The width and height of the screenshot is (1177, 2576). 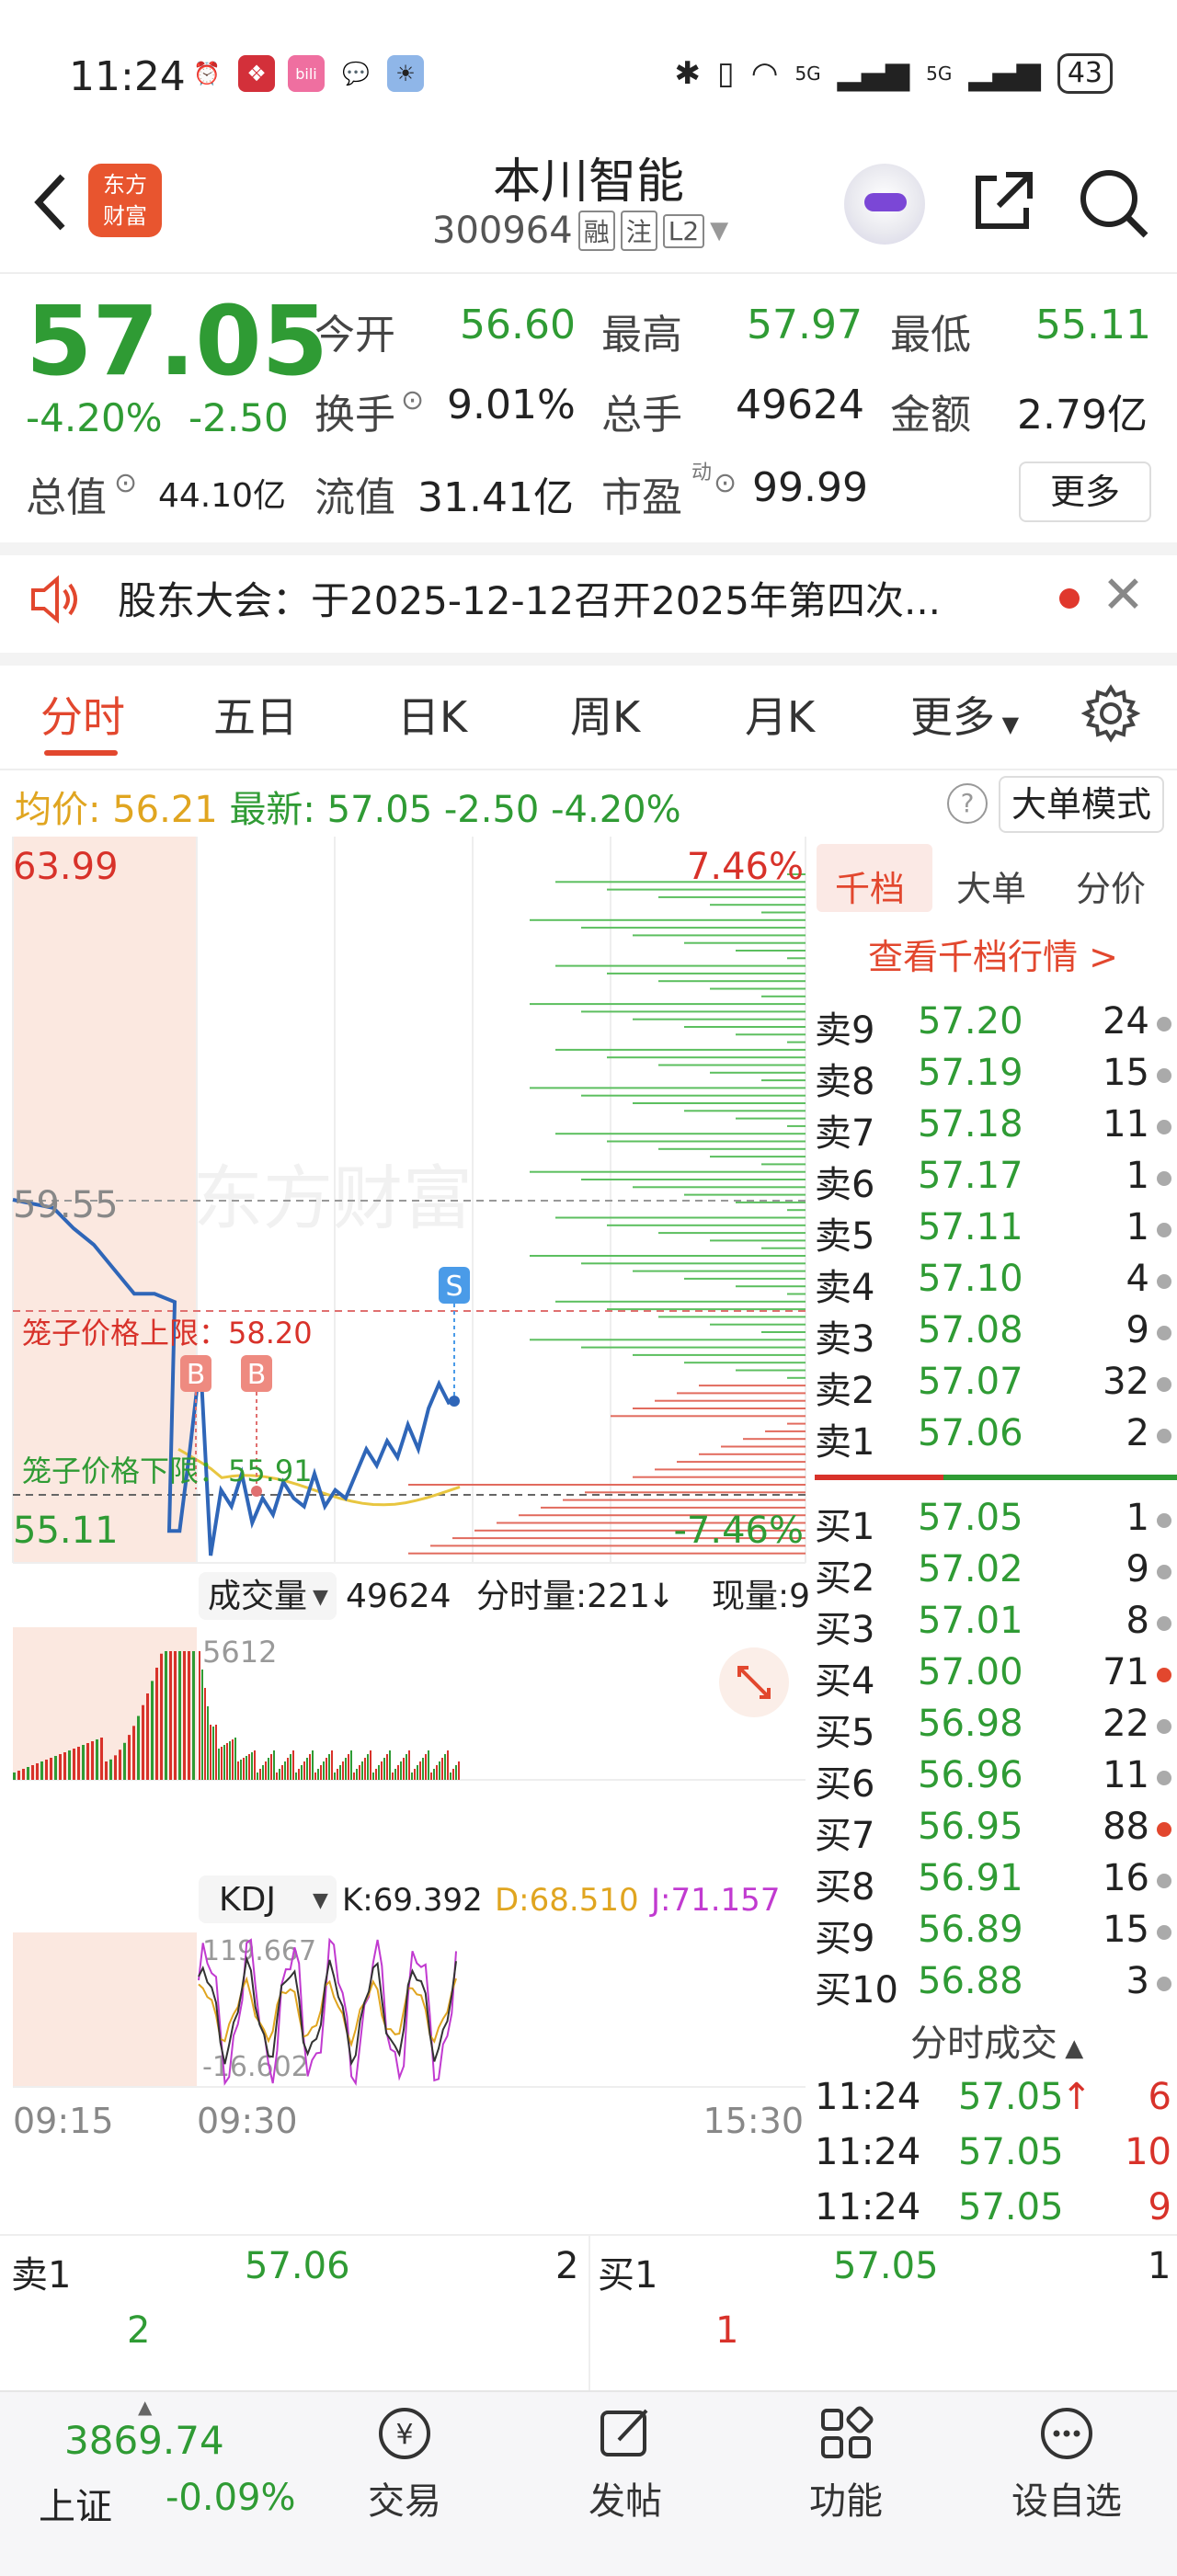 I want to click on ask-row: 卖6 57.17 1, so click(x=995, y=1180).